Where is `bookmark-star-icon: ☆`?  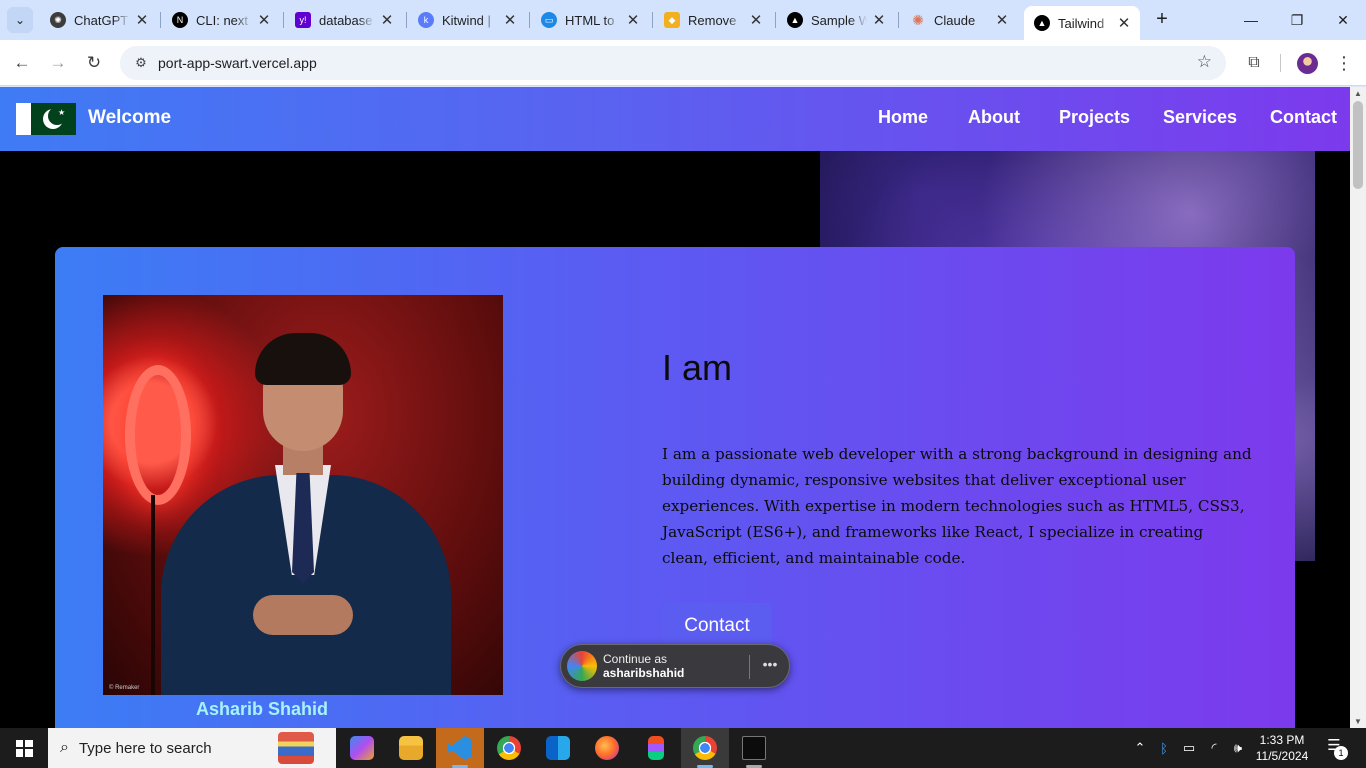
bookmark-star-icon: ☆ is located at coordinates (1204, 62).